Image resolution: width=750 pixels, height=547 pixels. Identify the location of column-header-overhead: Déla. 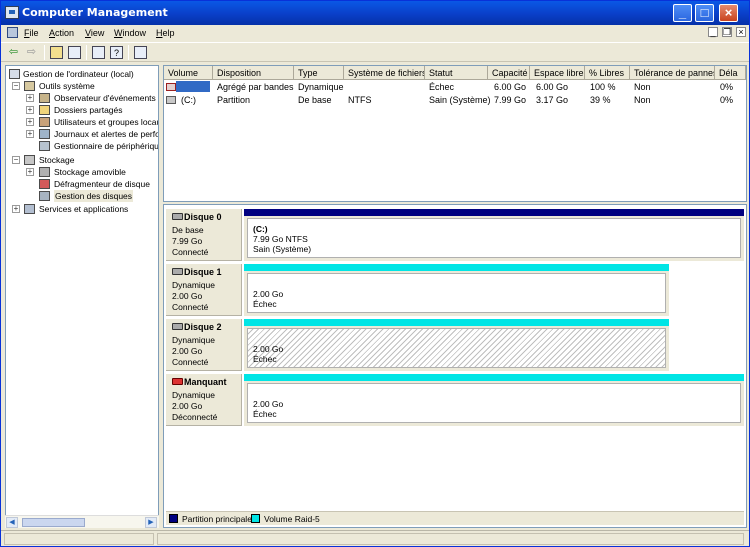
(730, 73).